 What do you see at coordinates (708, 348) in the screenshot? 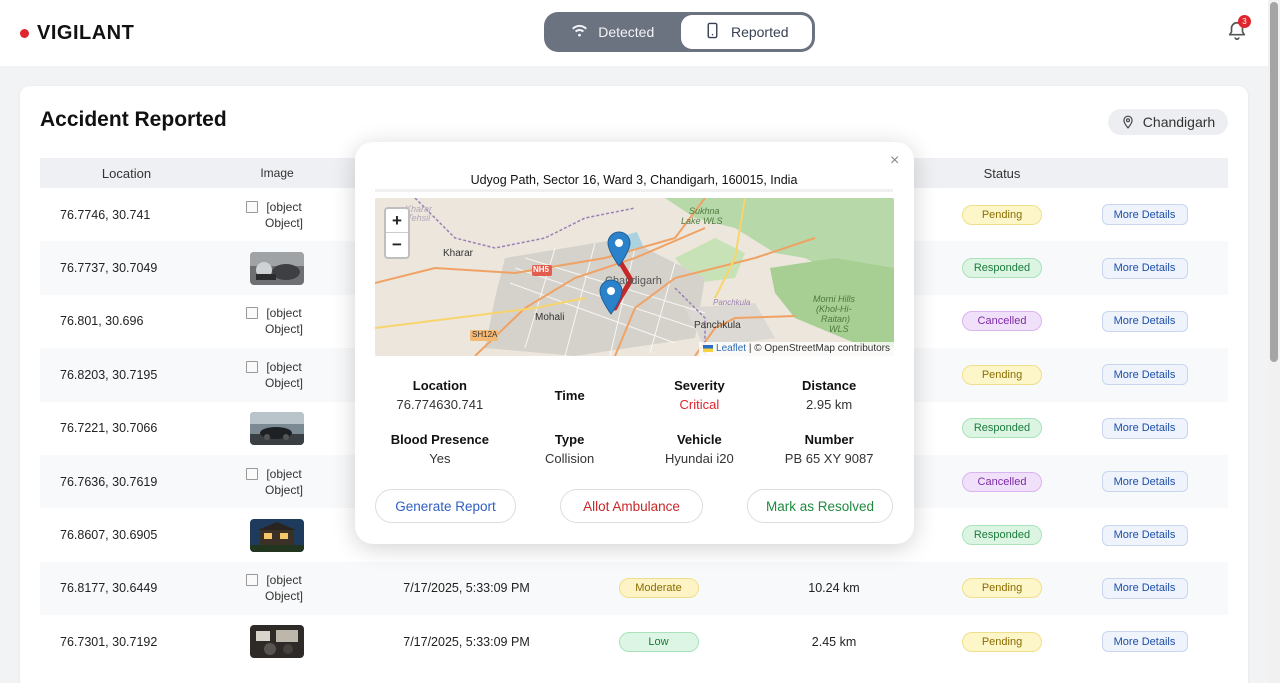
I see `ukraine-flag-icon` at bounding box center [708, 348].